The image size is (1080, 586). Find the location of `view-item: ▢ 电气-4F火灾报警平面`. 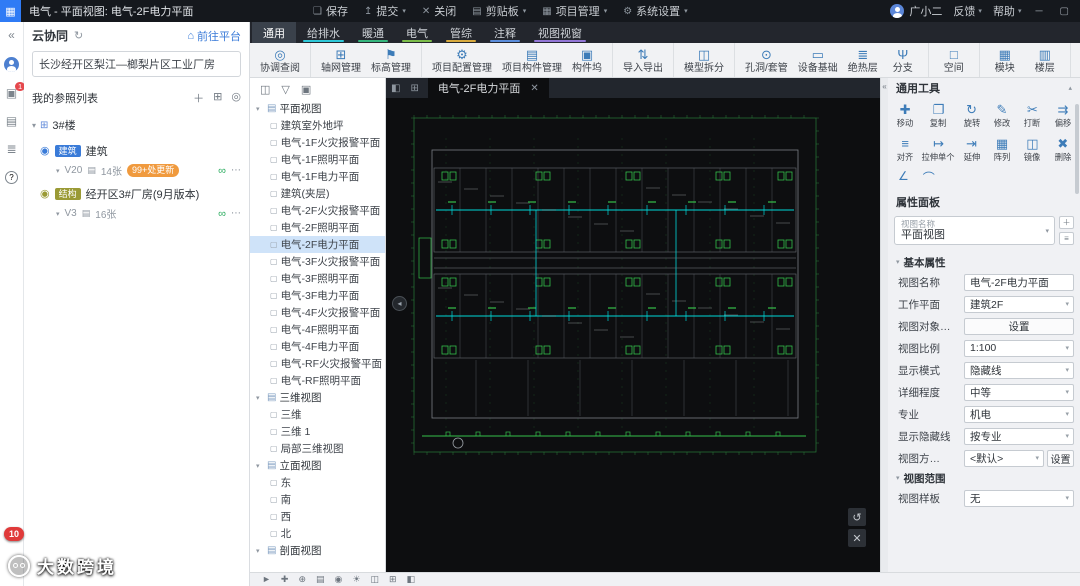

view-item: ▢ 电气-4F火灾报警平面 is located at coordinates (317, 312).